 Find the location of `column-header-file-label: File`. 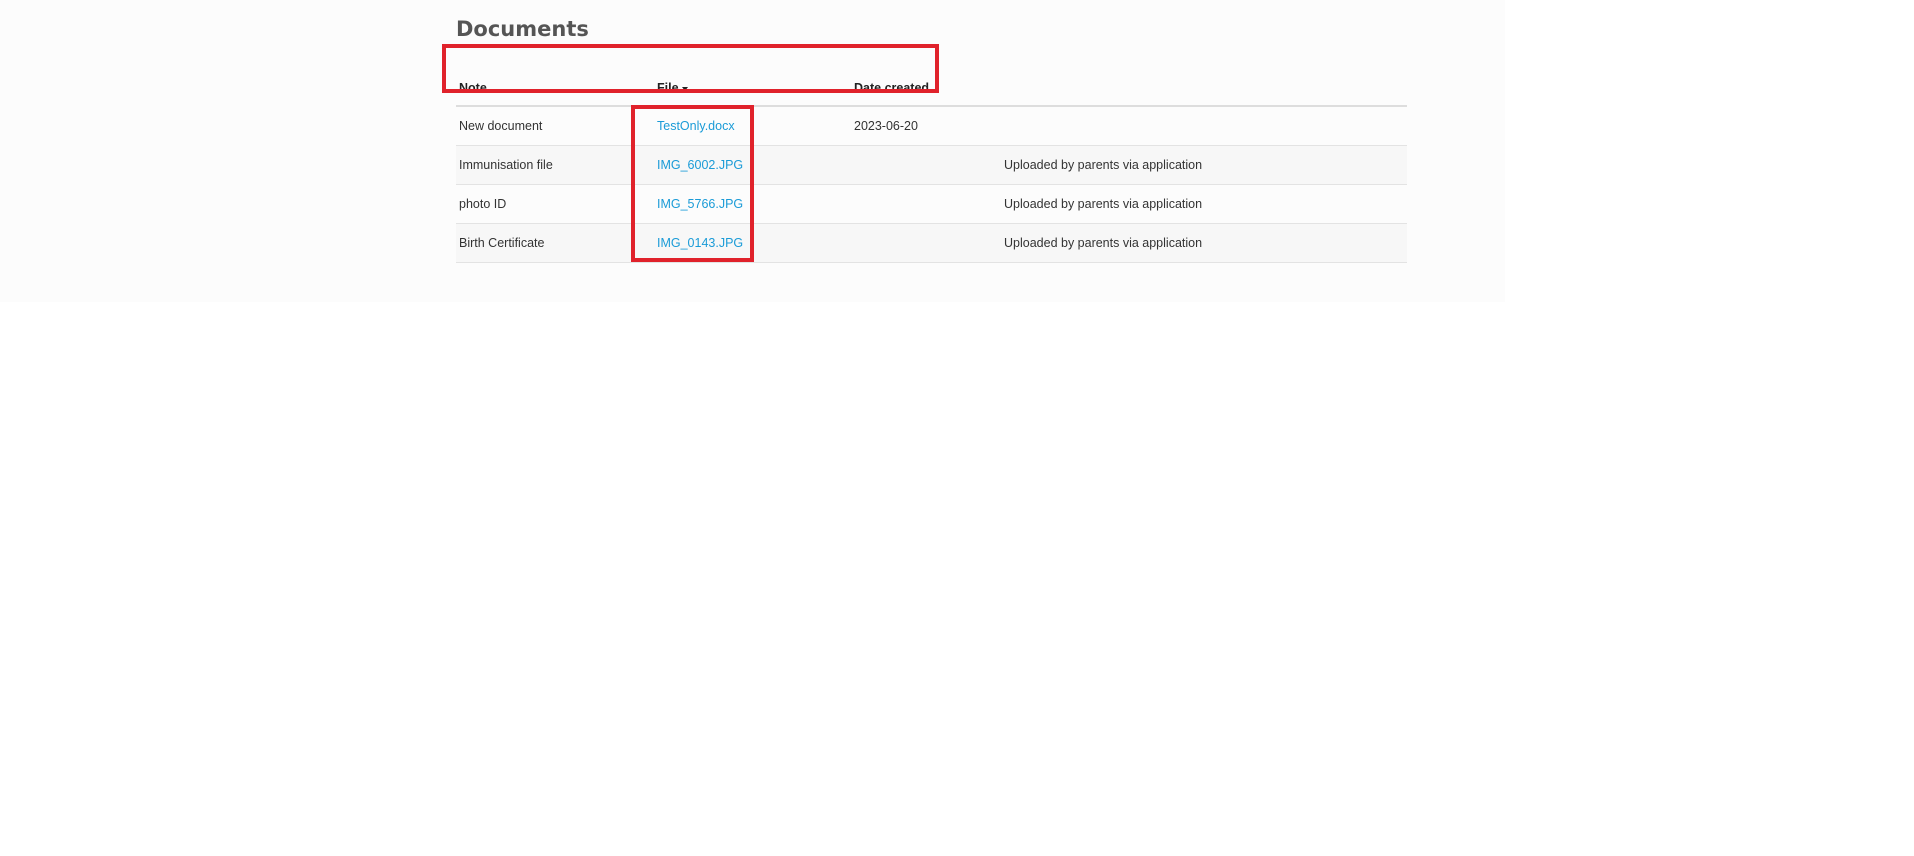

column-header-file-label: File is located at coordinates (668, 88).